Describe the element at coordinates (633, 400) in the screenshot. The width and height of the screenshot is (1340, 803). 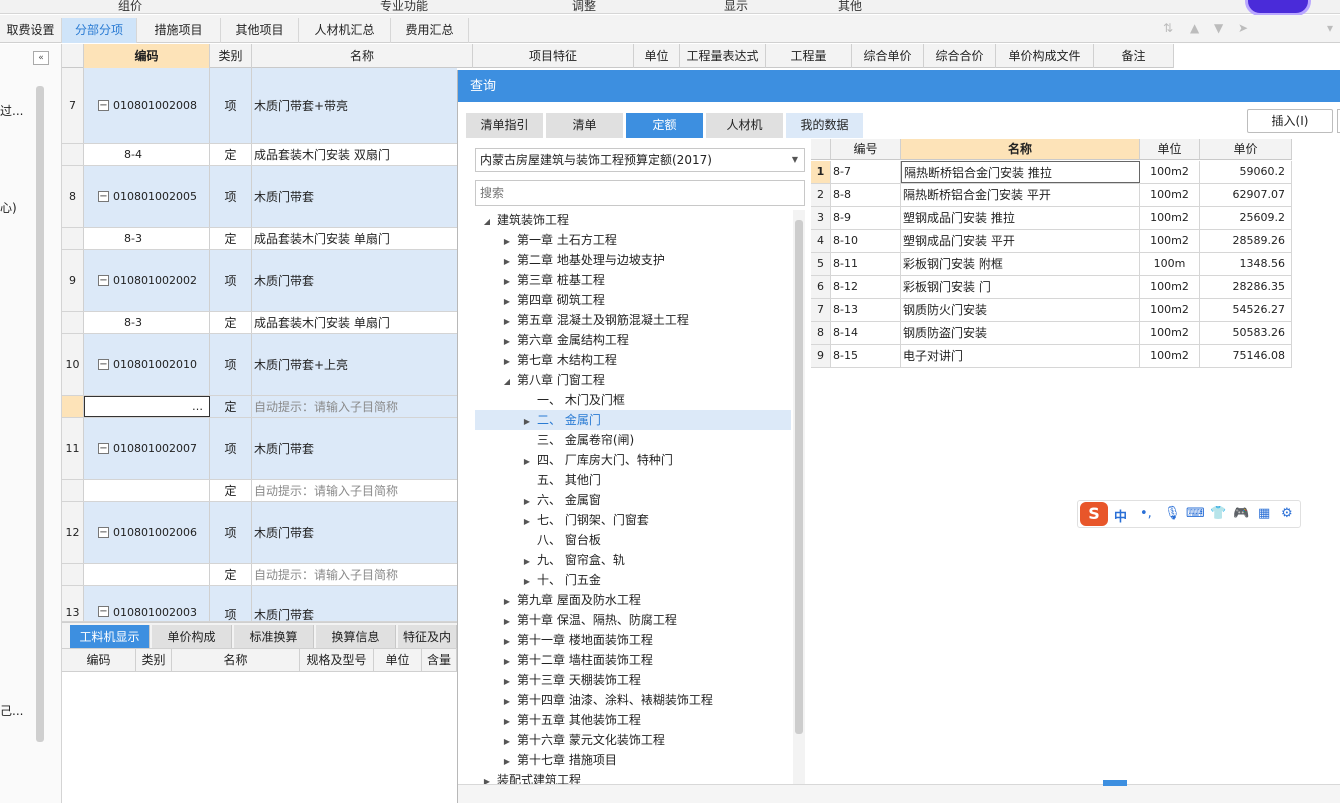
I see `tree-node: 一、 木门及门框` at that location.